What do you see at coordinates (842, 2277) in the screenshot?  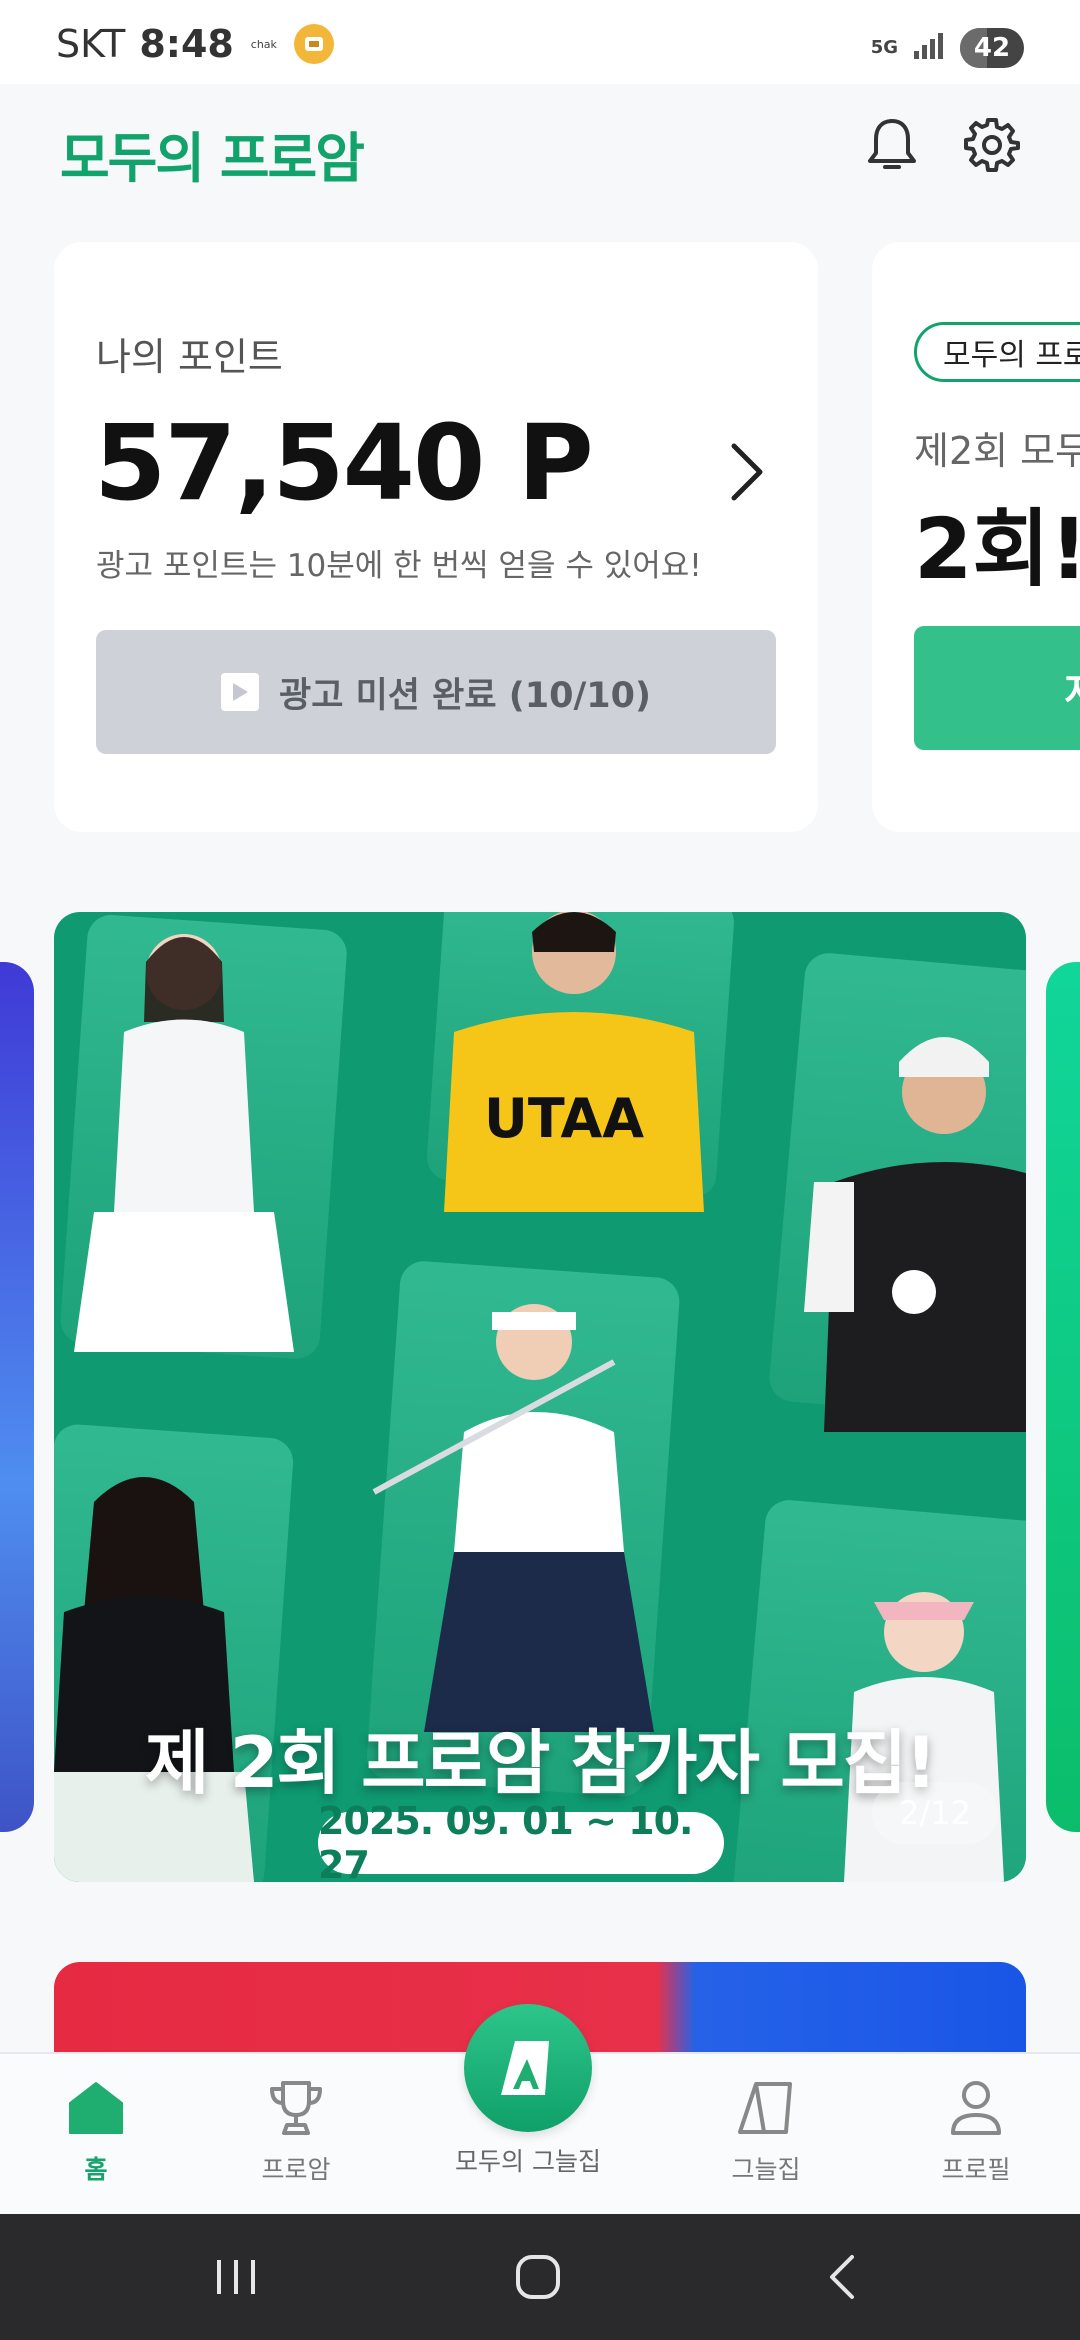 I see `back-icon` at bounding box center [842, 2277].